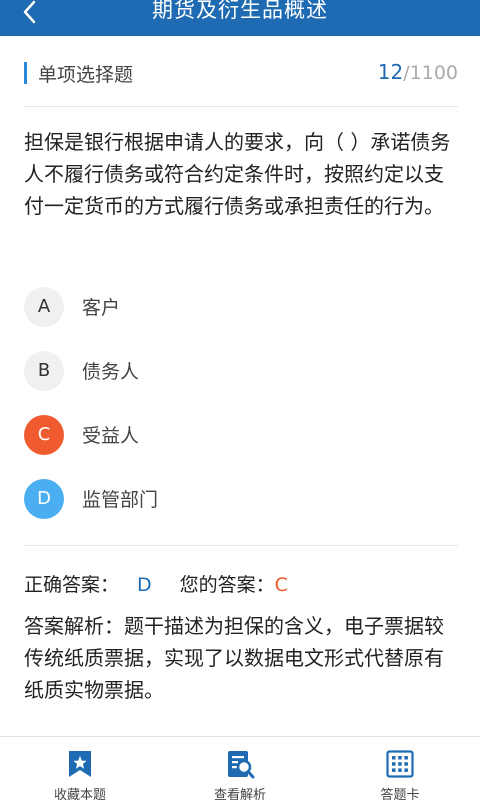 The width and height of the screenshot is (480, 800). Describe the element at coordinates (44, 435) in the screenshot. I see `option-letter-badge: C` at that location.